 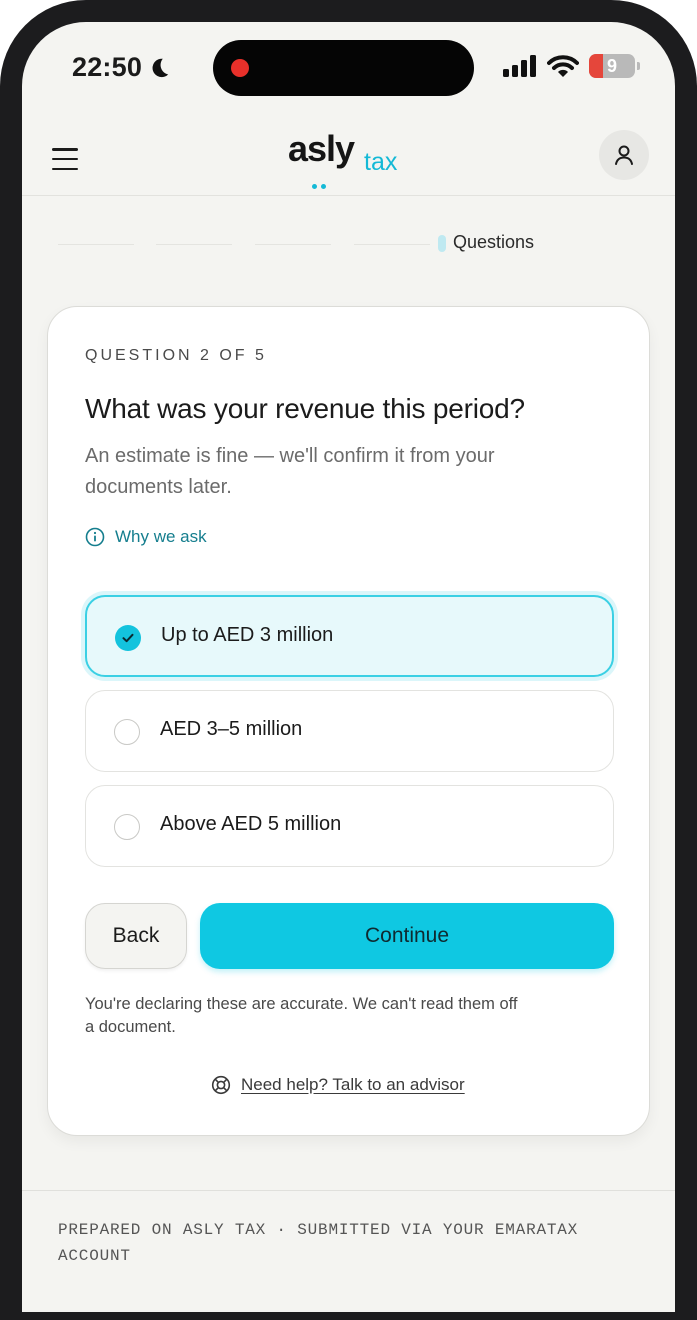 What do you see at coordinates (247, 635) in the screenshot?
I see `option-label: Up to AED 3 million` at bounding box center [247, 635].